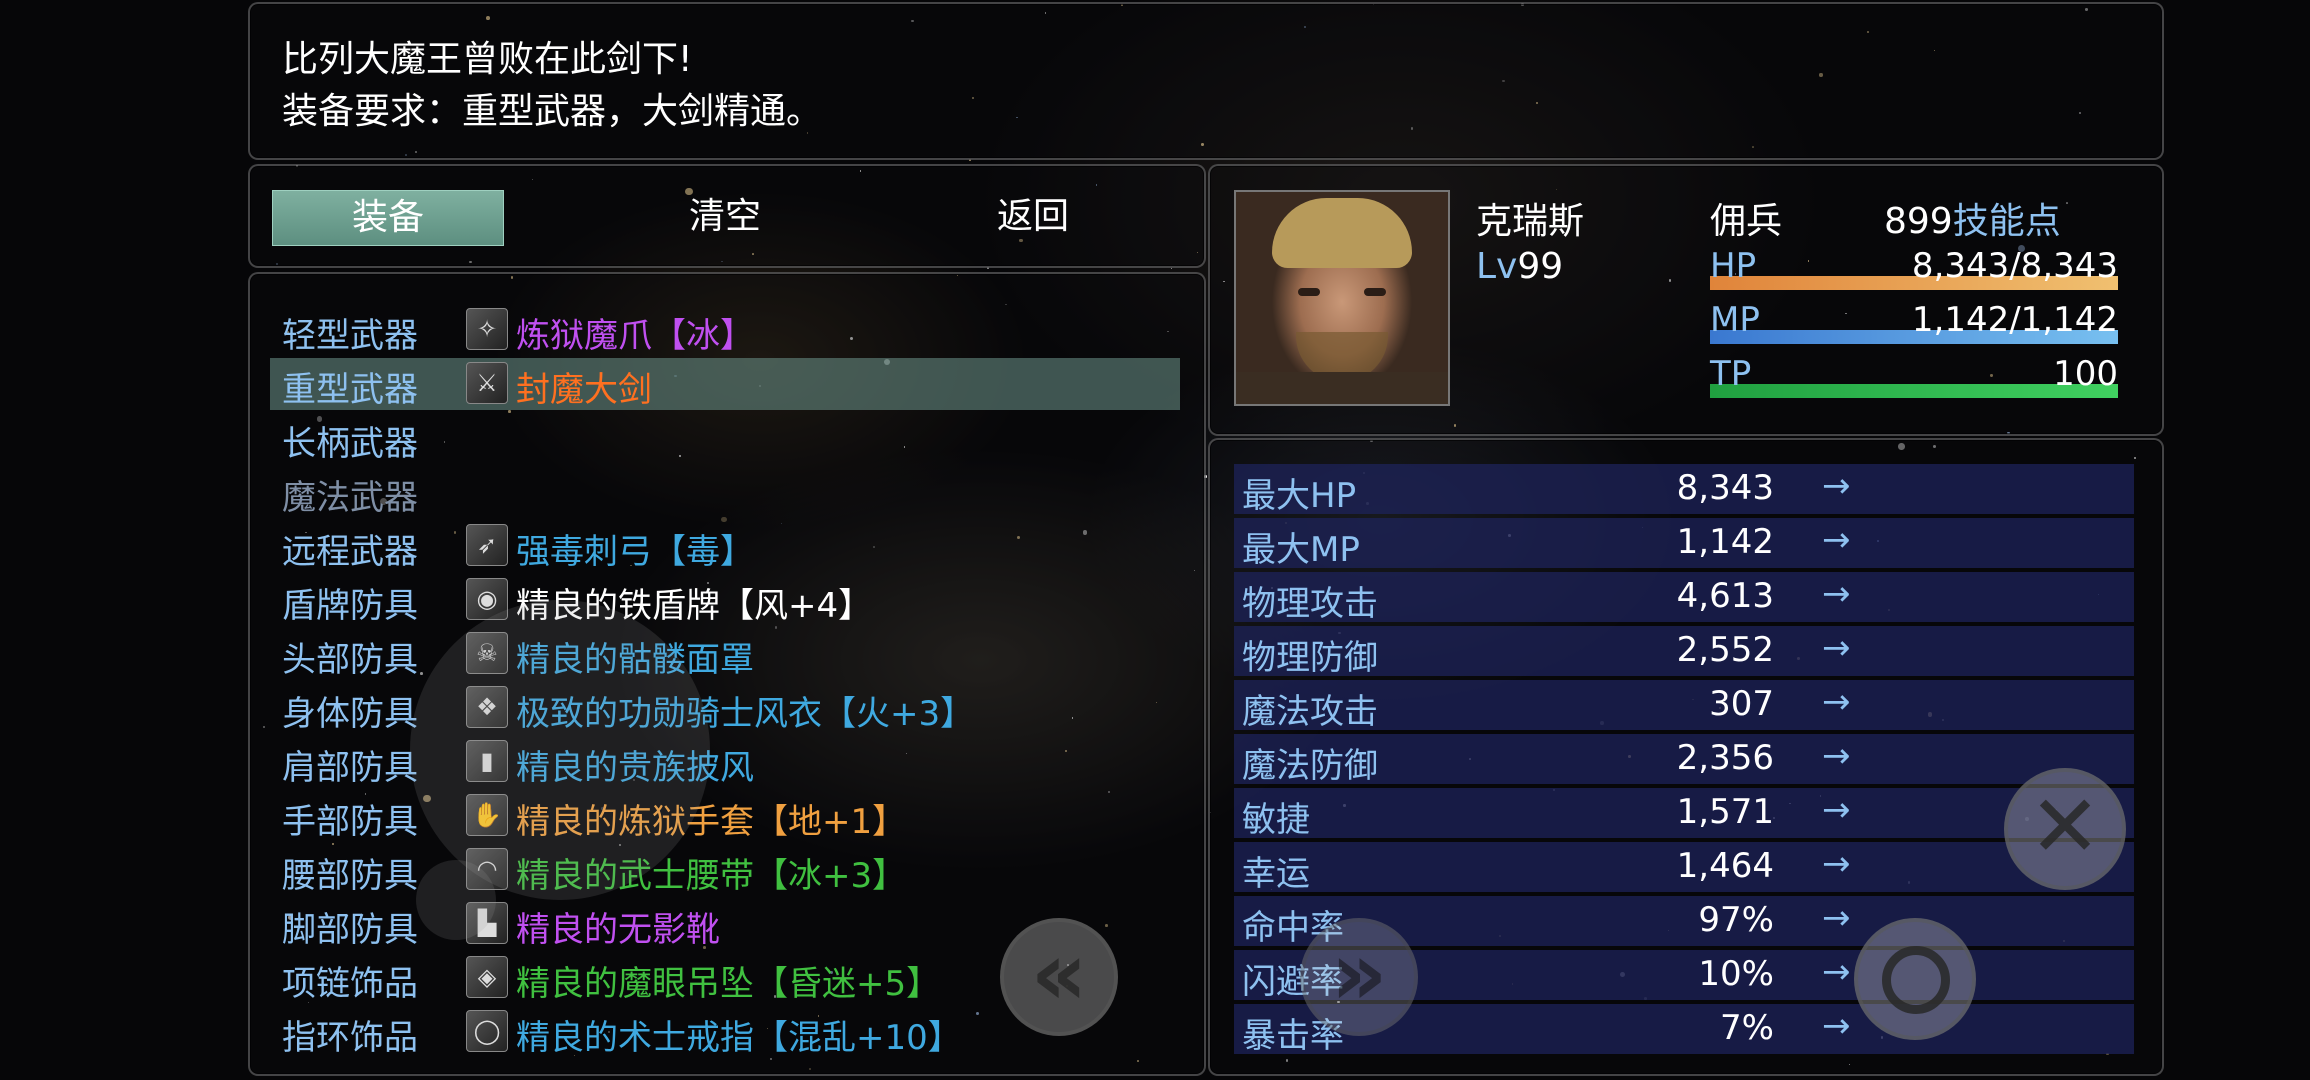 The height and width of the screenshot is (1080, 2310). What do you see at coordinates (350, 876) in the screenshot?
I see `slot-name: 腰部防具` at bounding box center [350, 876].